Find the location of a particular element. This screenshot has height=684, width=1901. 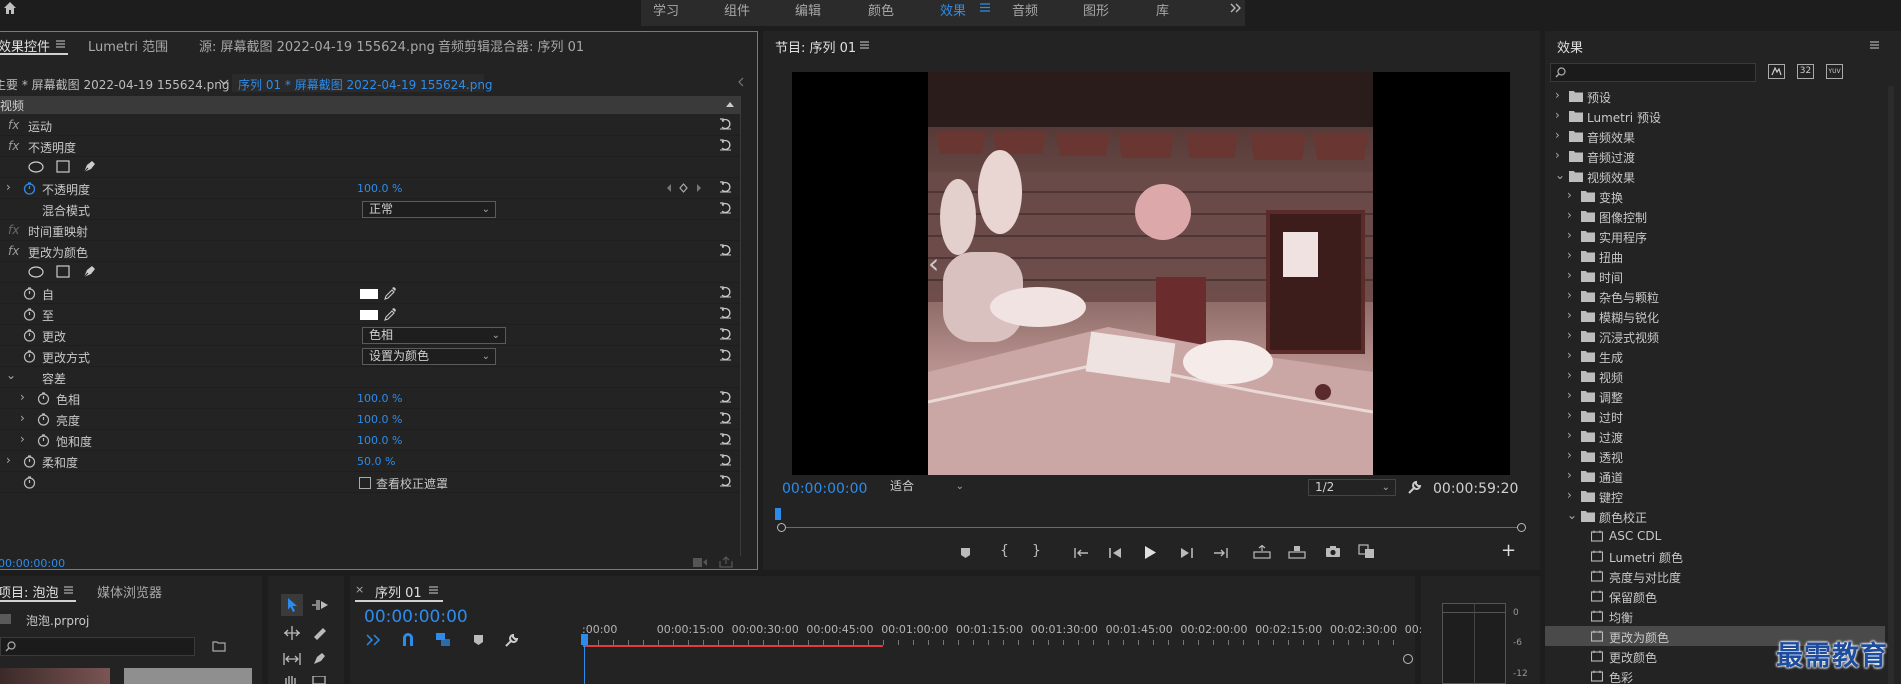

workspace-tab-color: 颜色 is located at coordinates (881, 9).